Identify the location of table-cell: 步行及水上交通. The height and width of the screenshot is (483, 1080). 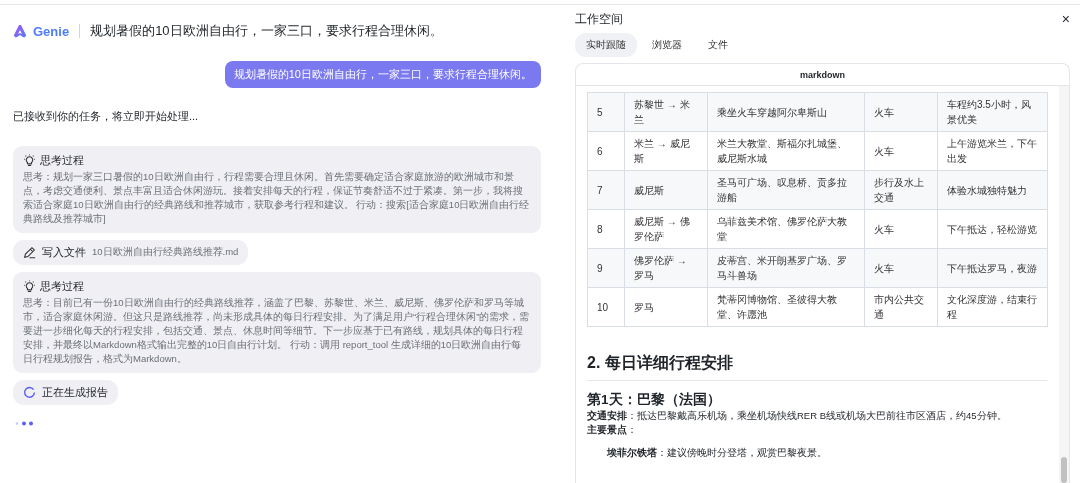
(901, 190).